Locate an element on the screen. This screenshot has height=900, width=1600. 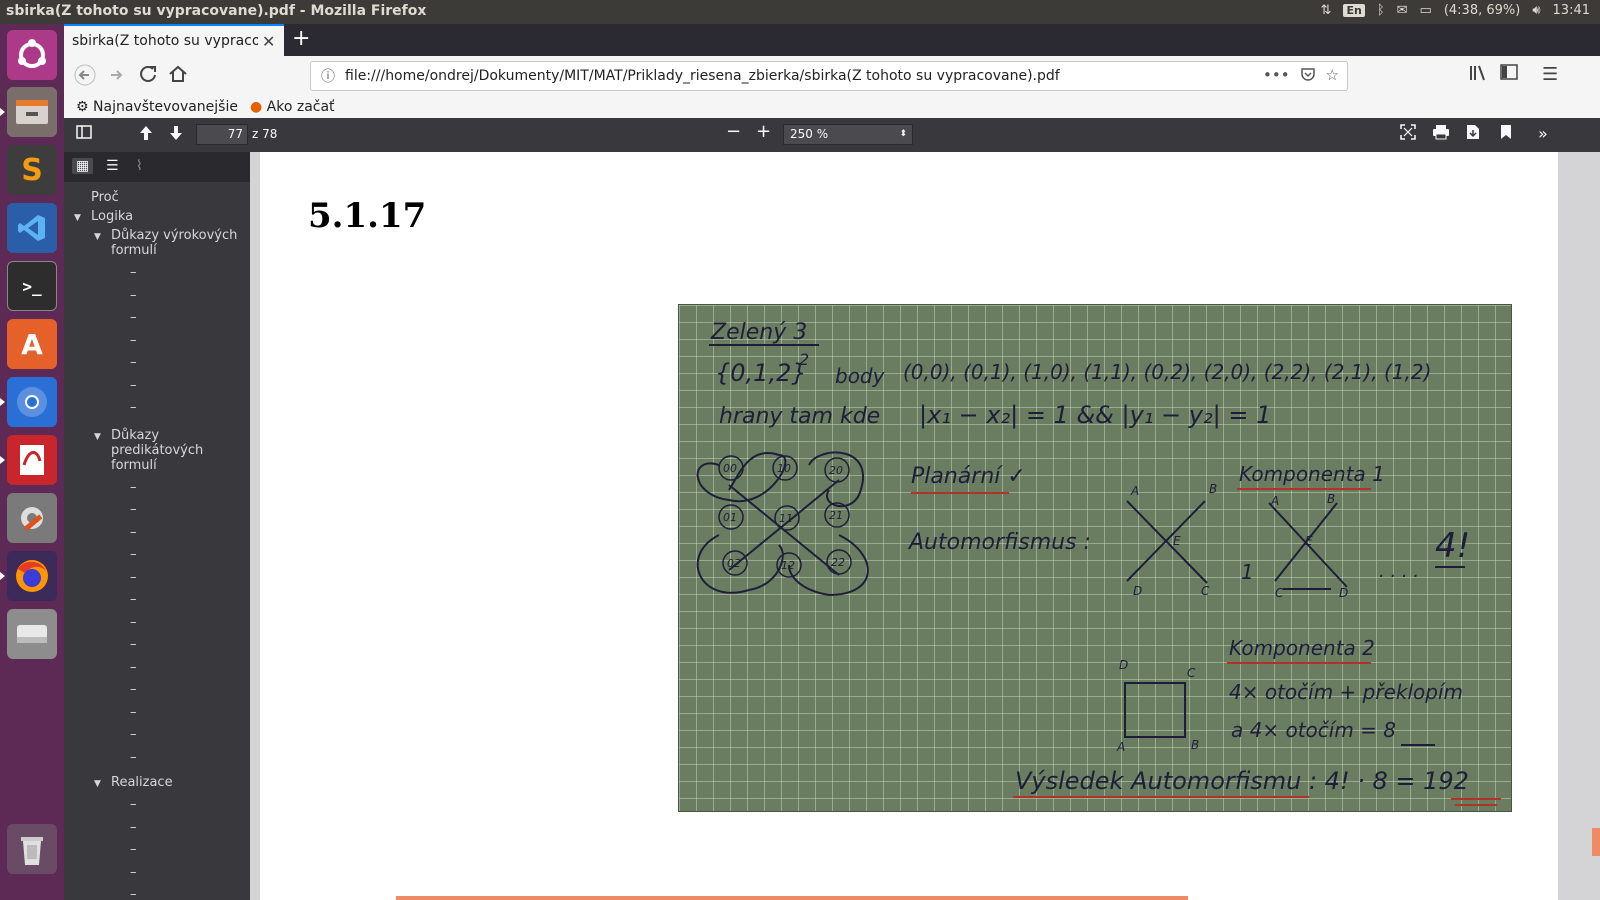
horizontal-scrollbar-thumb is located at coordinates (792, 898).